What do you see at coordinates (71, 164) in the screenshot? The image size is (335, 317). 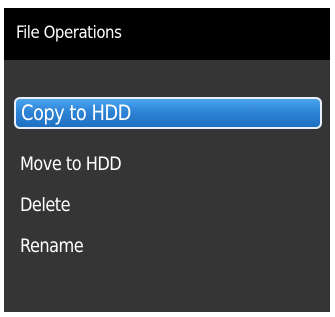 I see `menu-item-label: Move to HDD` at bounding box center [71, 164].